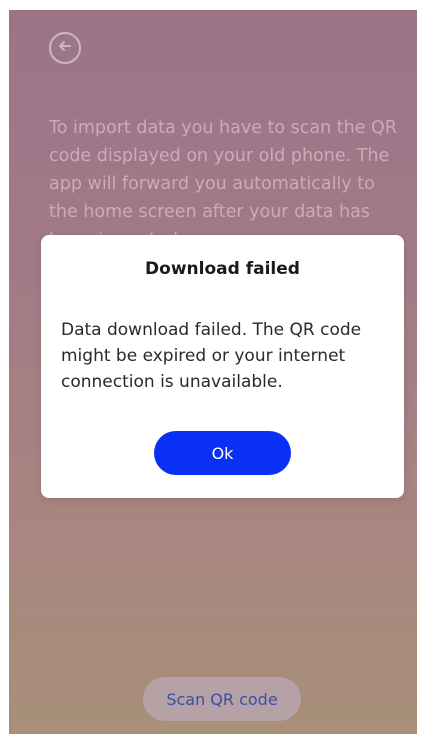 The width and height of the screenshot is (426, 738). I want to click on dialog-title: Download failed, so click(222, 269).